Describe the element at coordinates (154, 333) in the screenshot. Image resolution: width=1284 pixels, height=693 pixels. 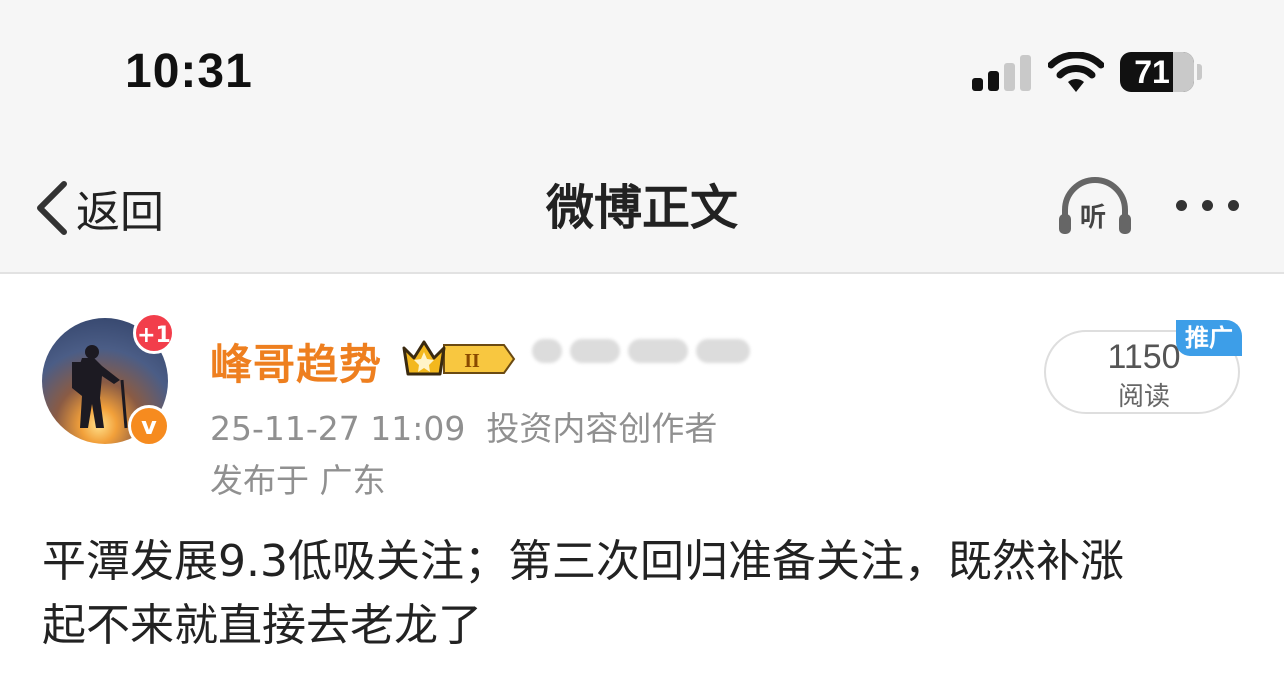
I see `notification-badge: +1` at that location.